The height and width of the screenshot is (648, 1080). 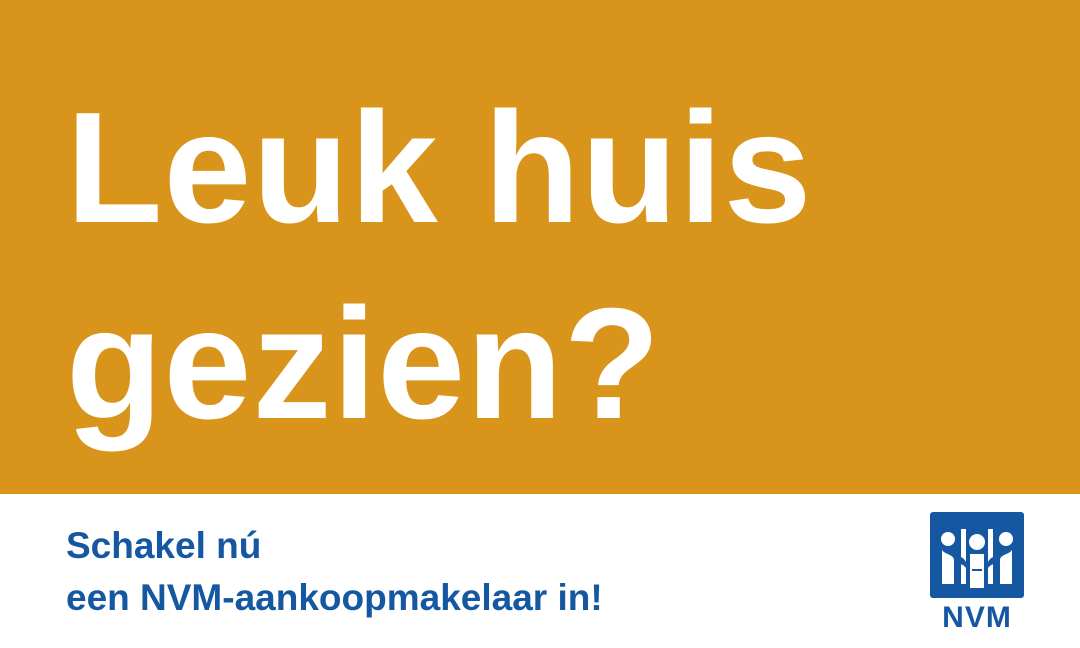 What do you see at coordinates (364, 364) in the screenshot?
I see `headline-line-2: gezien?` at bounding box center [364, 364].